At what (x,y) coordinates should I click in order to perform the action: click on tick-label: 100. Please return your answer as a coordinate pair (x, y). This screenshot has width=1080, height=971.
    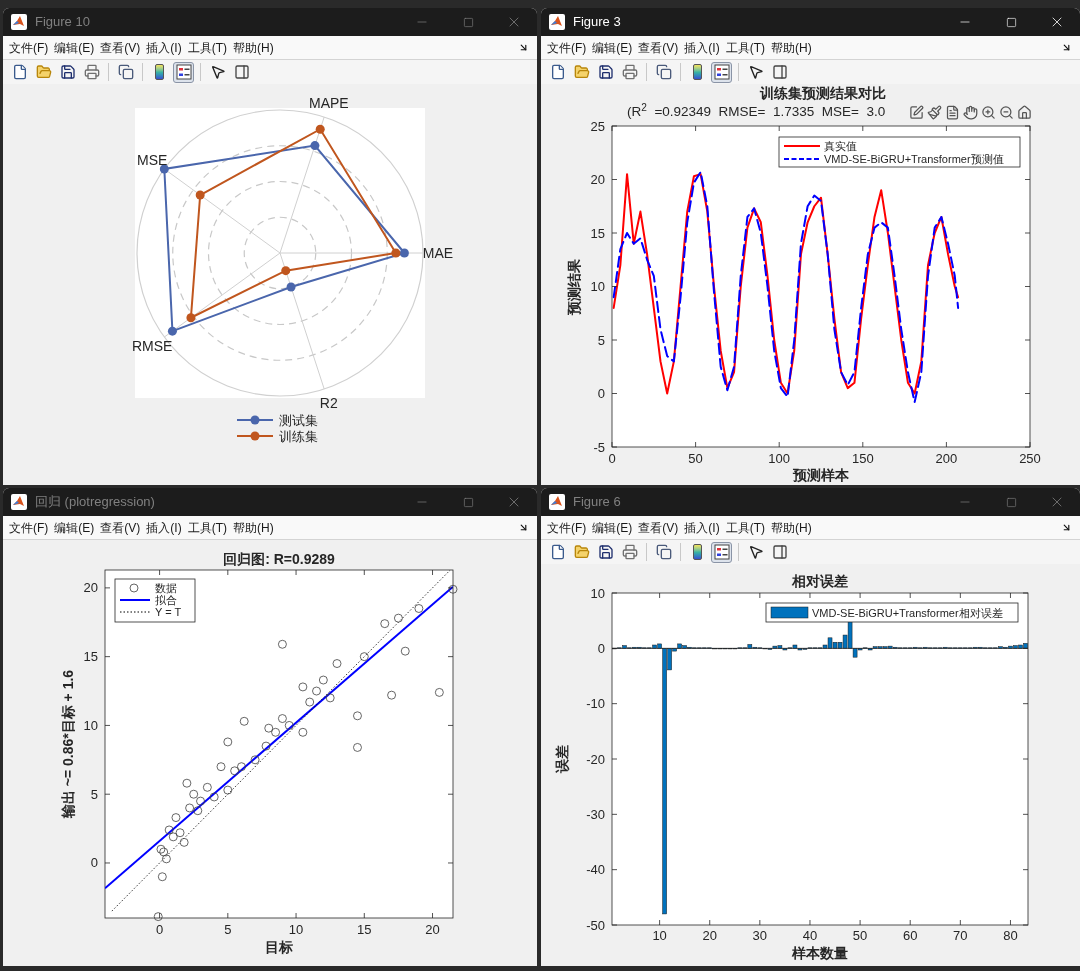
    Looking at the image, I should click on (779, 458).